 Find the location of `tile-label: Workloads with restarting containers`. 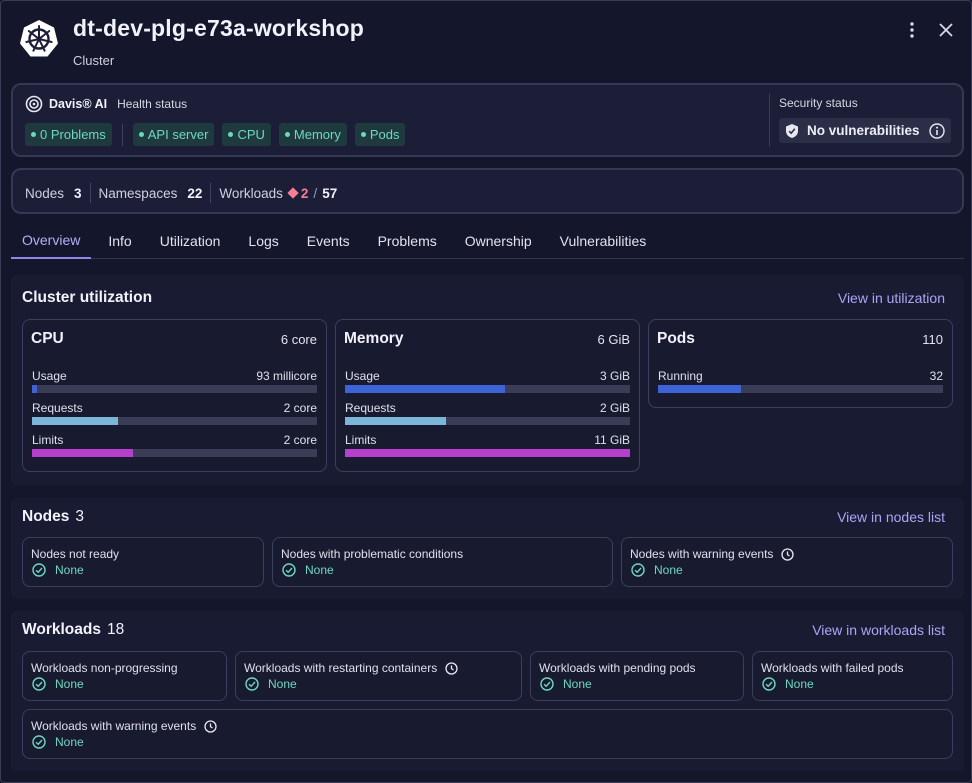

tile-label: Workloads with restarting containers is located at coordinates (351, 668).